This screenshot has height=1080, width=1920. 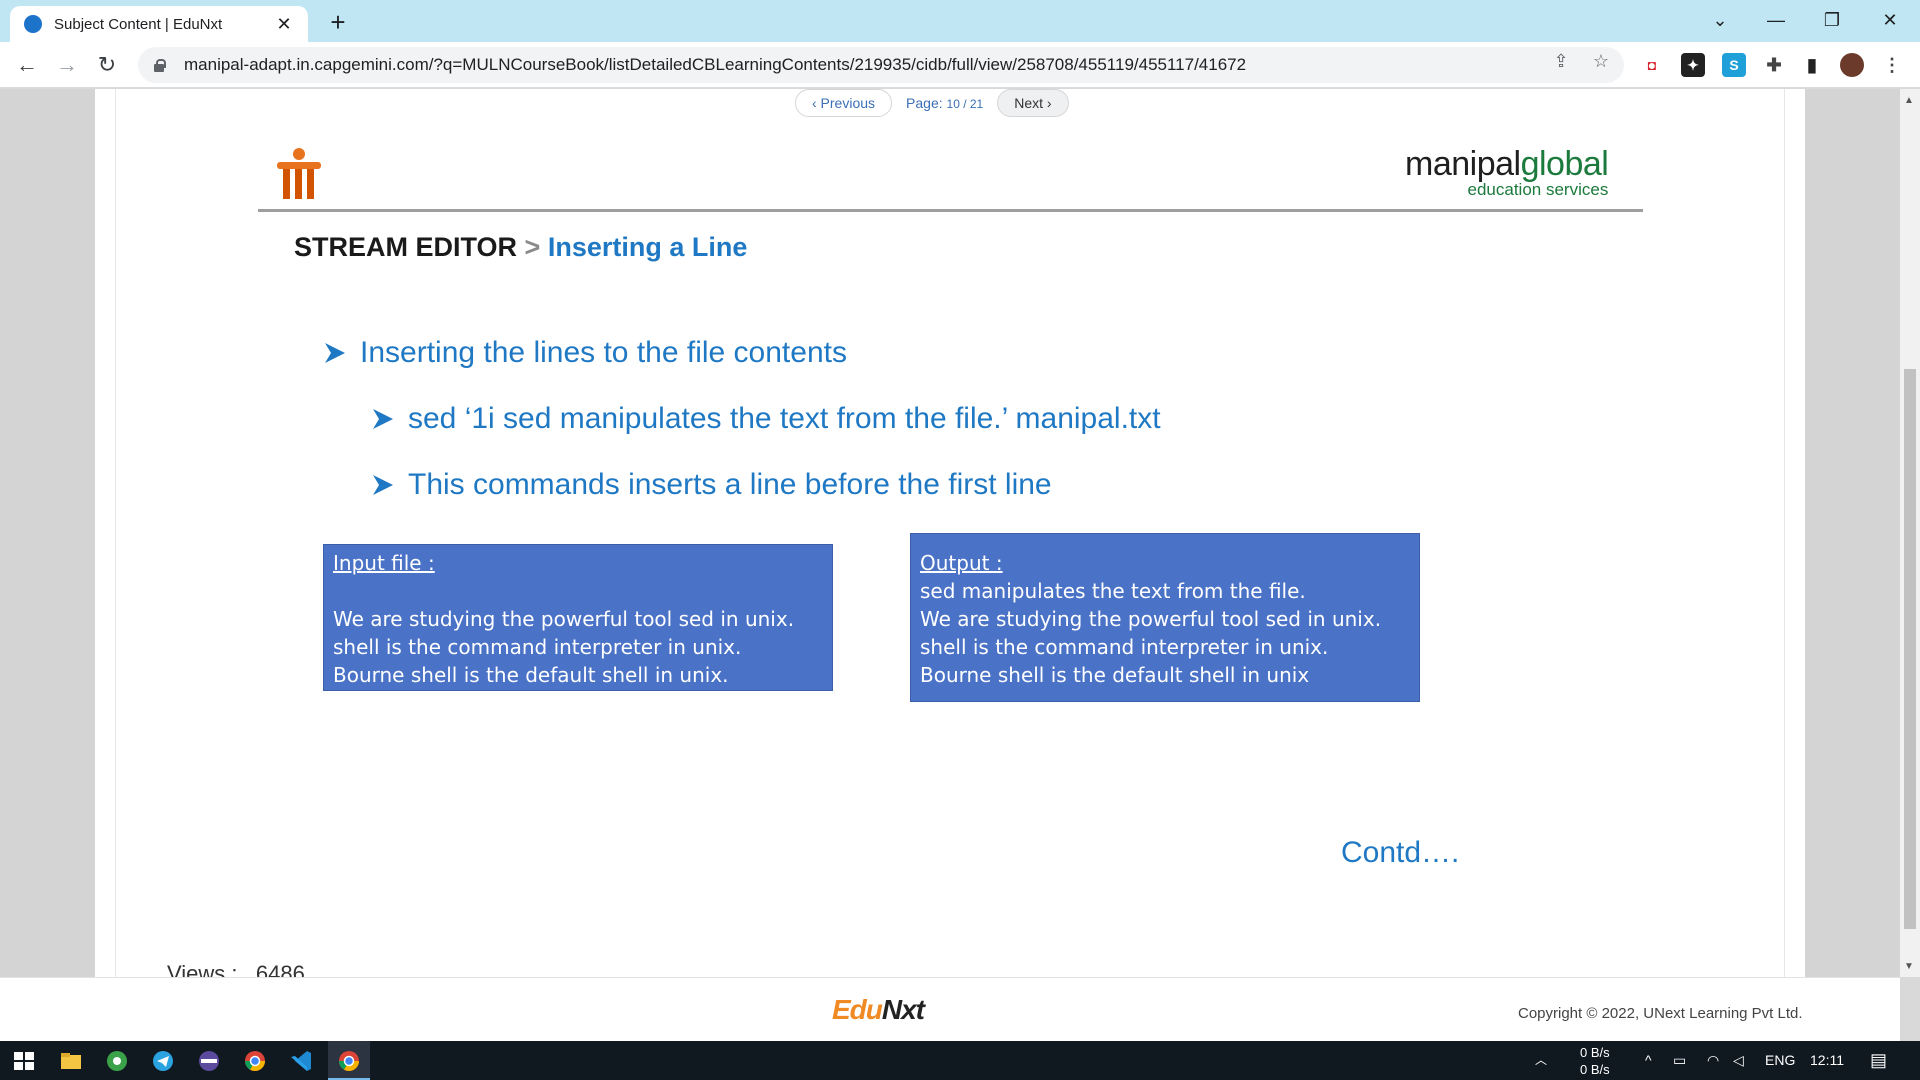 What do you see at coordinates (1830, 1060) in the screenshot?
I see `clock: 12:11` at bounding box center [1830, 1060].